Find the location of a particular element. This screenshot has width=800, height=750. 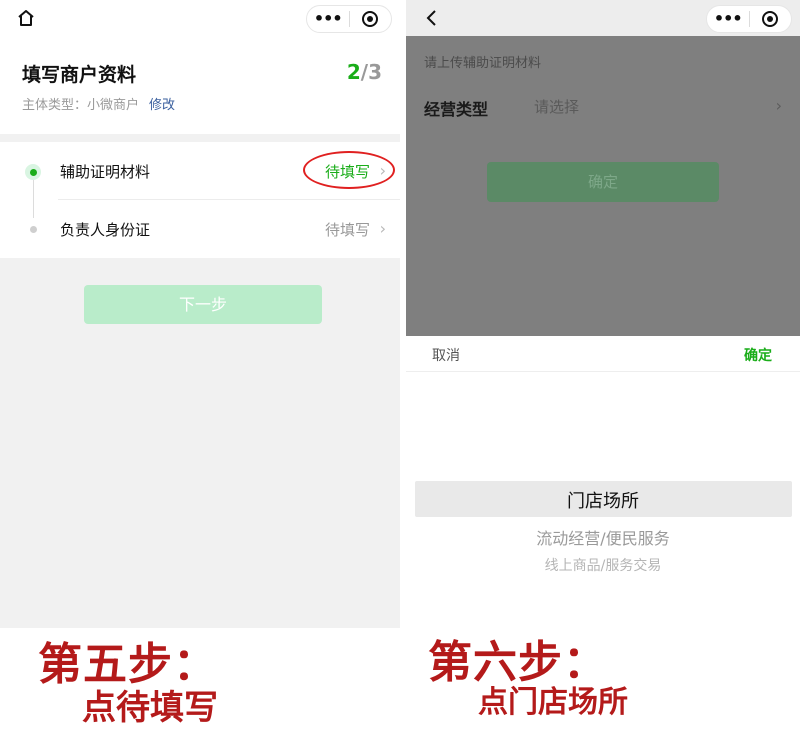

business-type-row: 经营类型 请选择 › is located at coordinates (603, 106).